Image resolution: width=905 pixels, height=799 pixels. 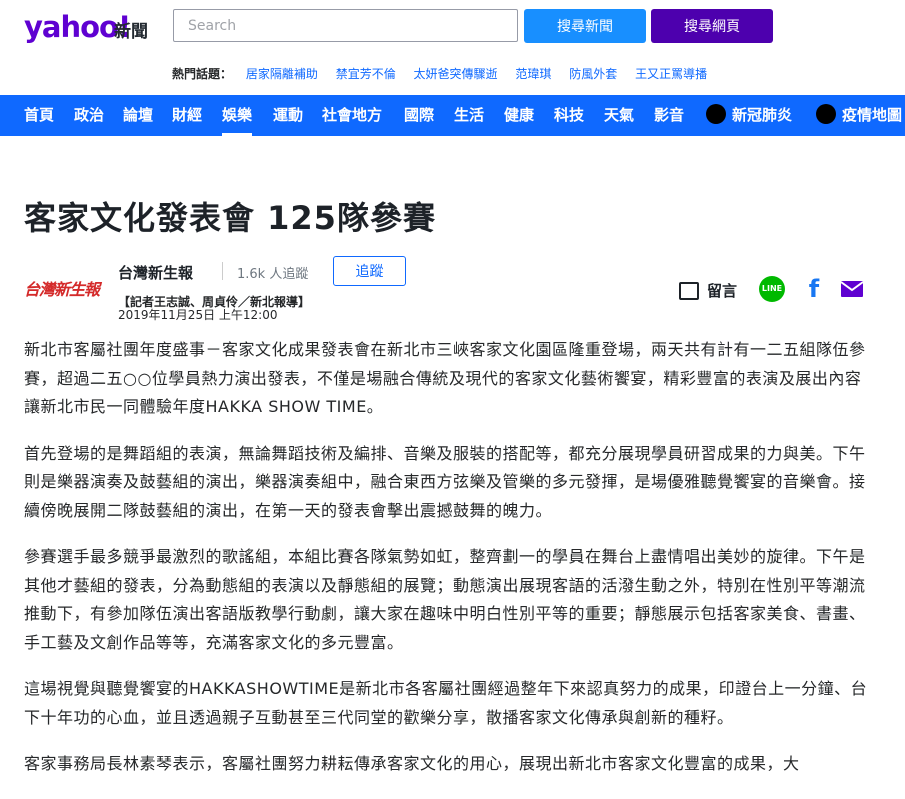 I want to click on nav-item-tech: 科技, so click(x=569, y=115).